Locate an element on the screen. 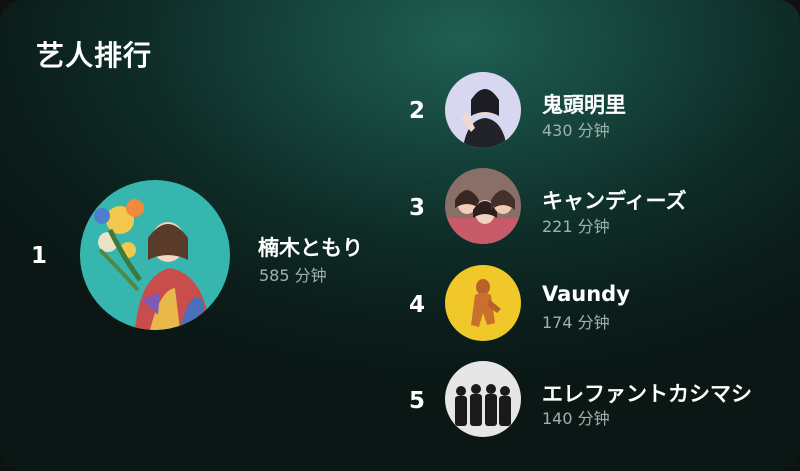 This screenshot has width=800, height=471. rank-number: 2 is located at coordinates (416, 111).